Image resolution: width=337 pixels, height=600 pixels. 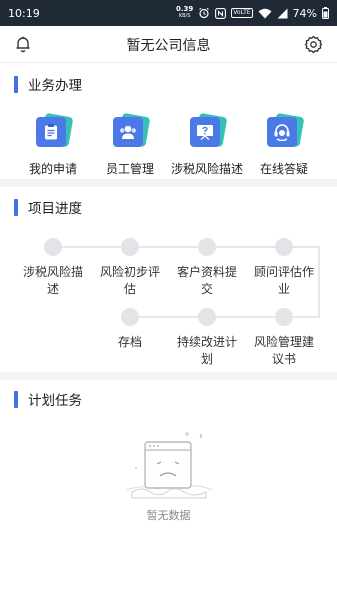 What do you see at coordinates (131, 131) in the screenshot?
I see `people-icon` at bounding box center [131, 131].